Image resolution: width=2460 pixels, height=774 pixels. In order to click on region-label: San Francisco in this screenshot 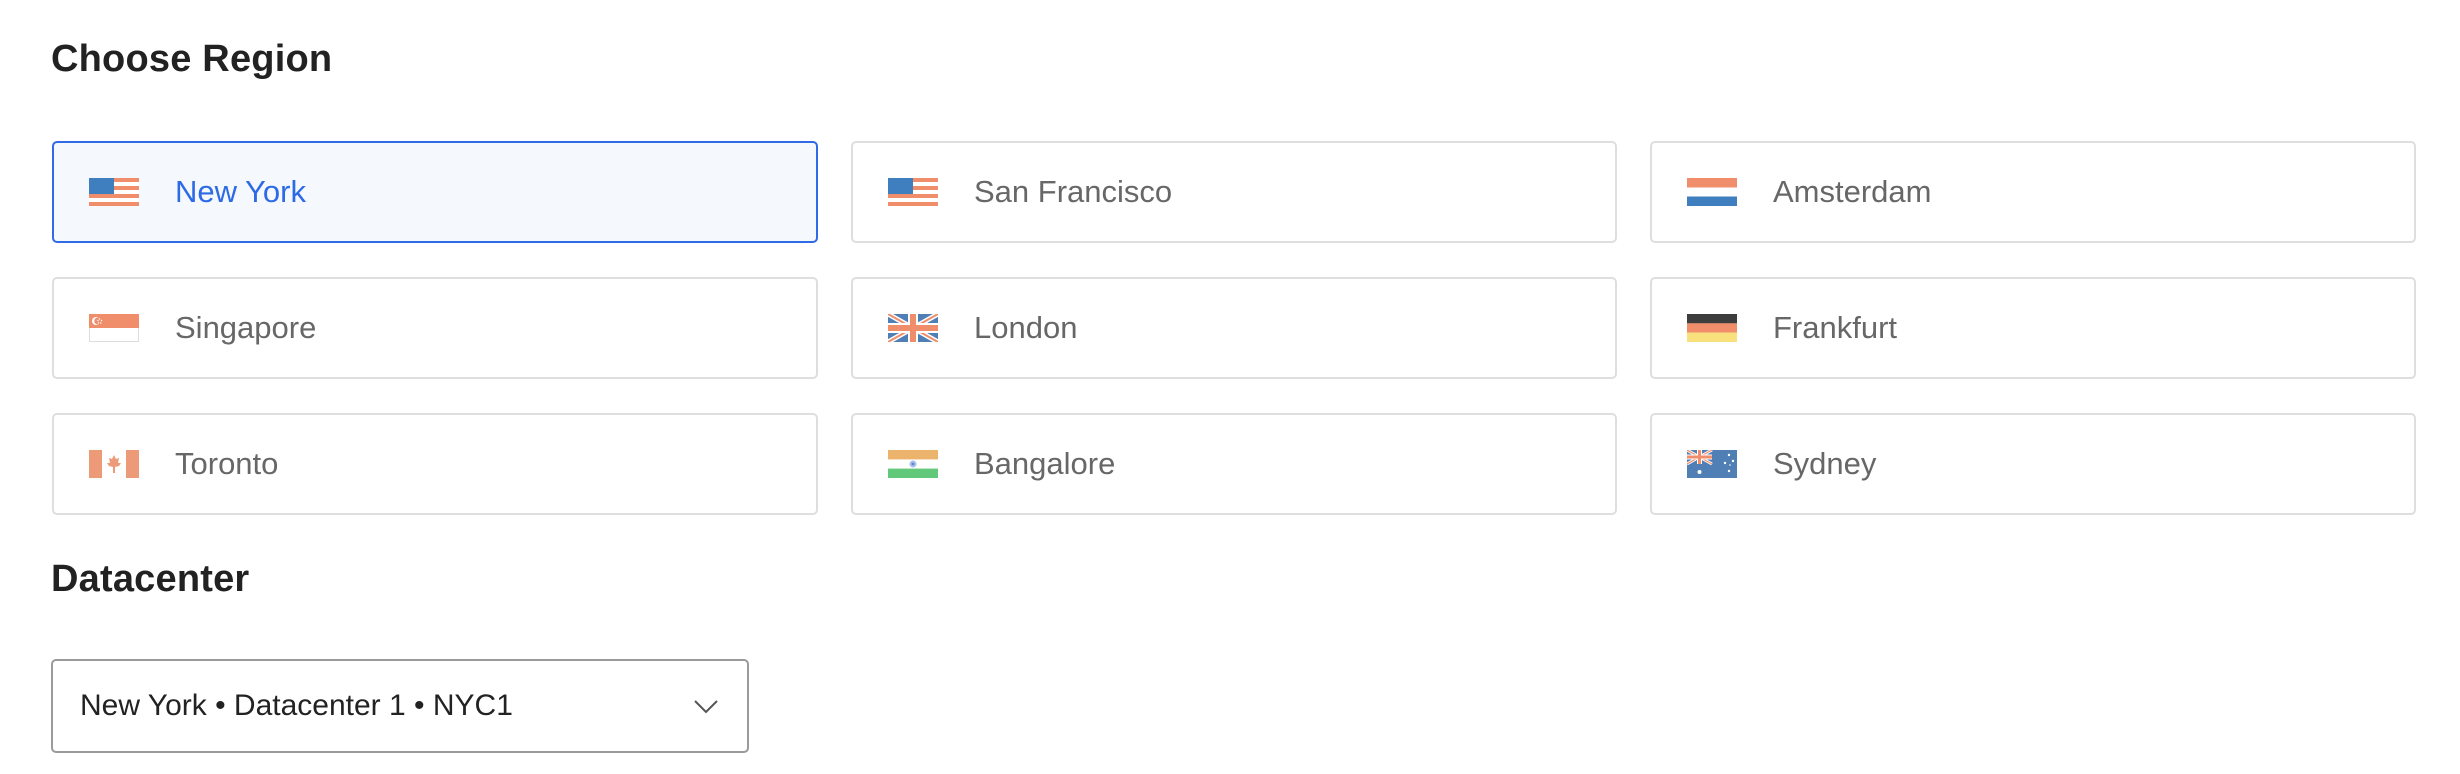, I will do `click(1073, 191)`.